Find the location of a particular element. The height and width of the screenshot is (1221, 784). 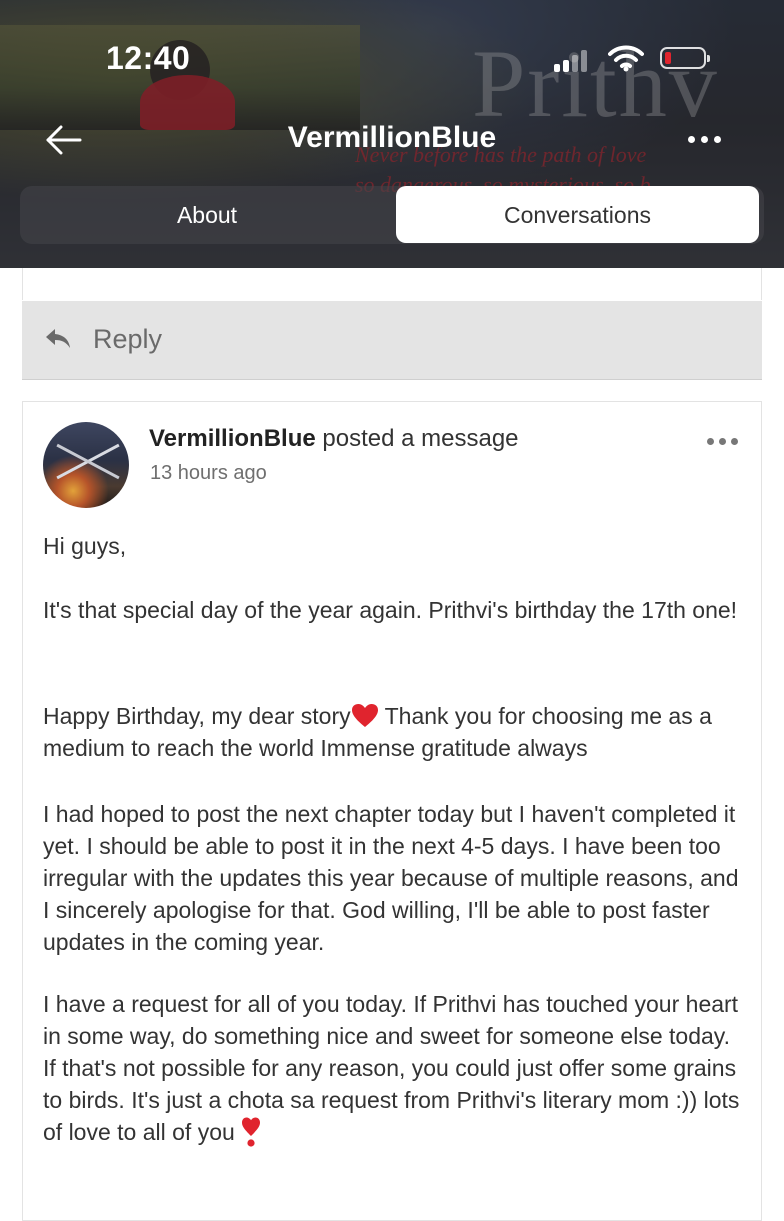

battery-icon is located at coordinates (685, 58).